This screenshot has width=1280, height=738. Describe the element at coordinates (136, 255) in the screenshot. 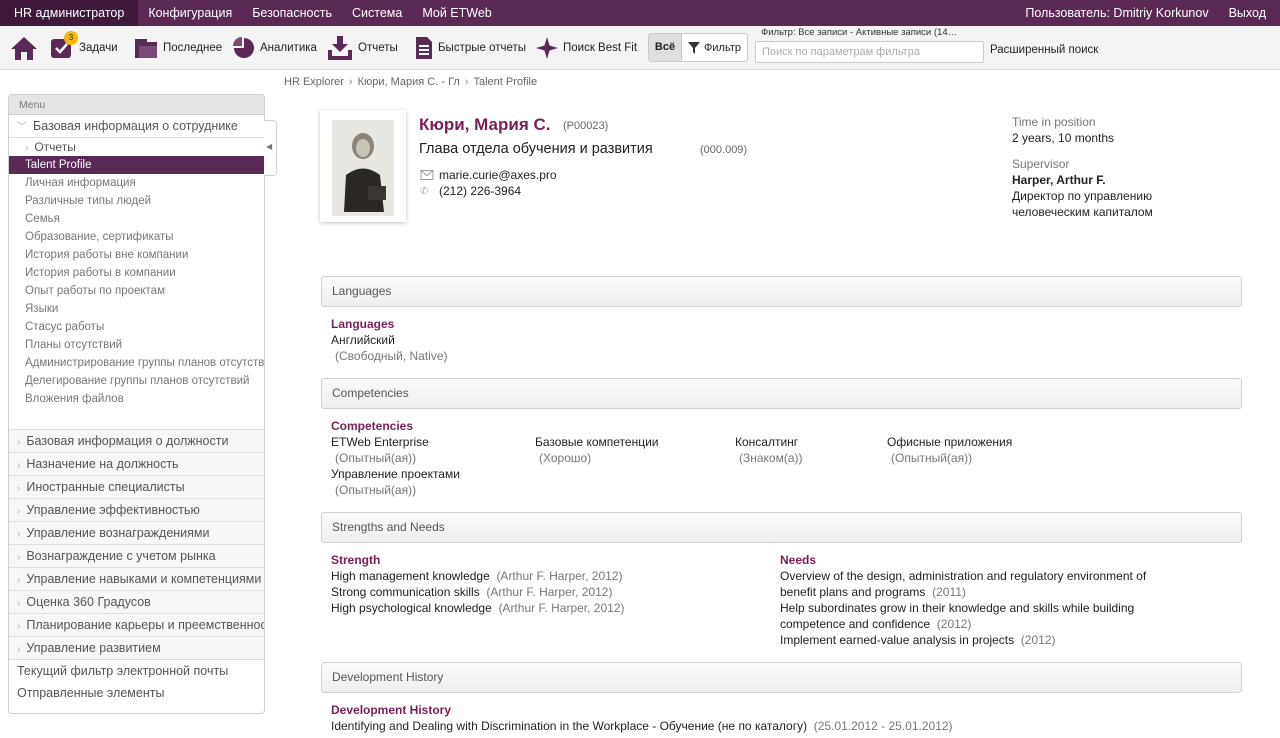

I see `sidebar-item-external-work-history: История работы вне компании` at that location.